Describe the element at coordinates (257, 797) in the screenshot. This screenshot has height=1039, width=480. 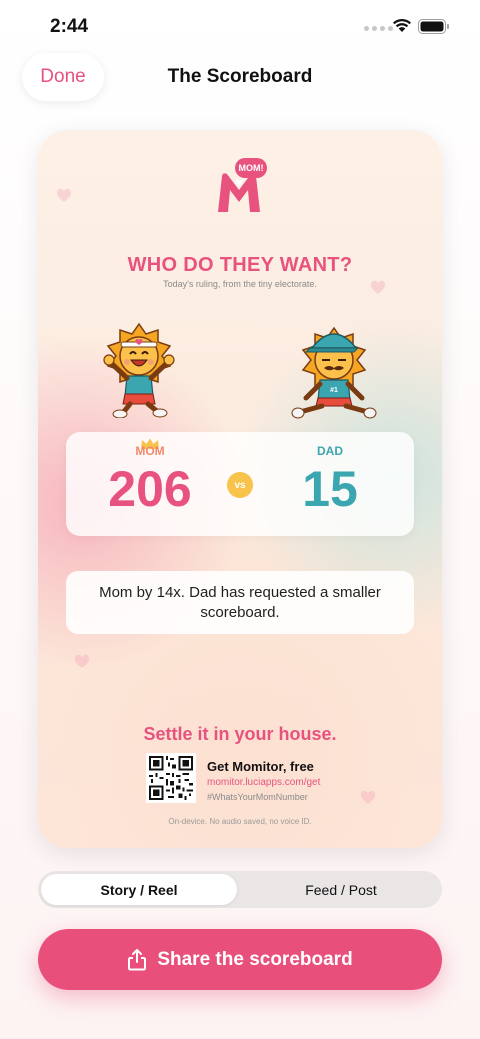
I see `promo-hashtag: #WhatsYourMomNumber` at that location.